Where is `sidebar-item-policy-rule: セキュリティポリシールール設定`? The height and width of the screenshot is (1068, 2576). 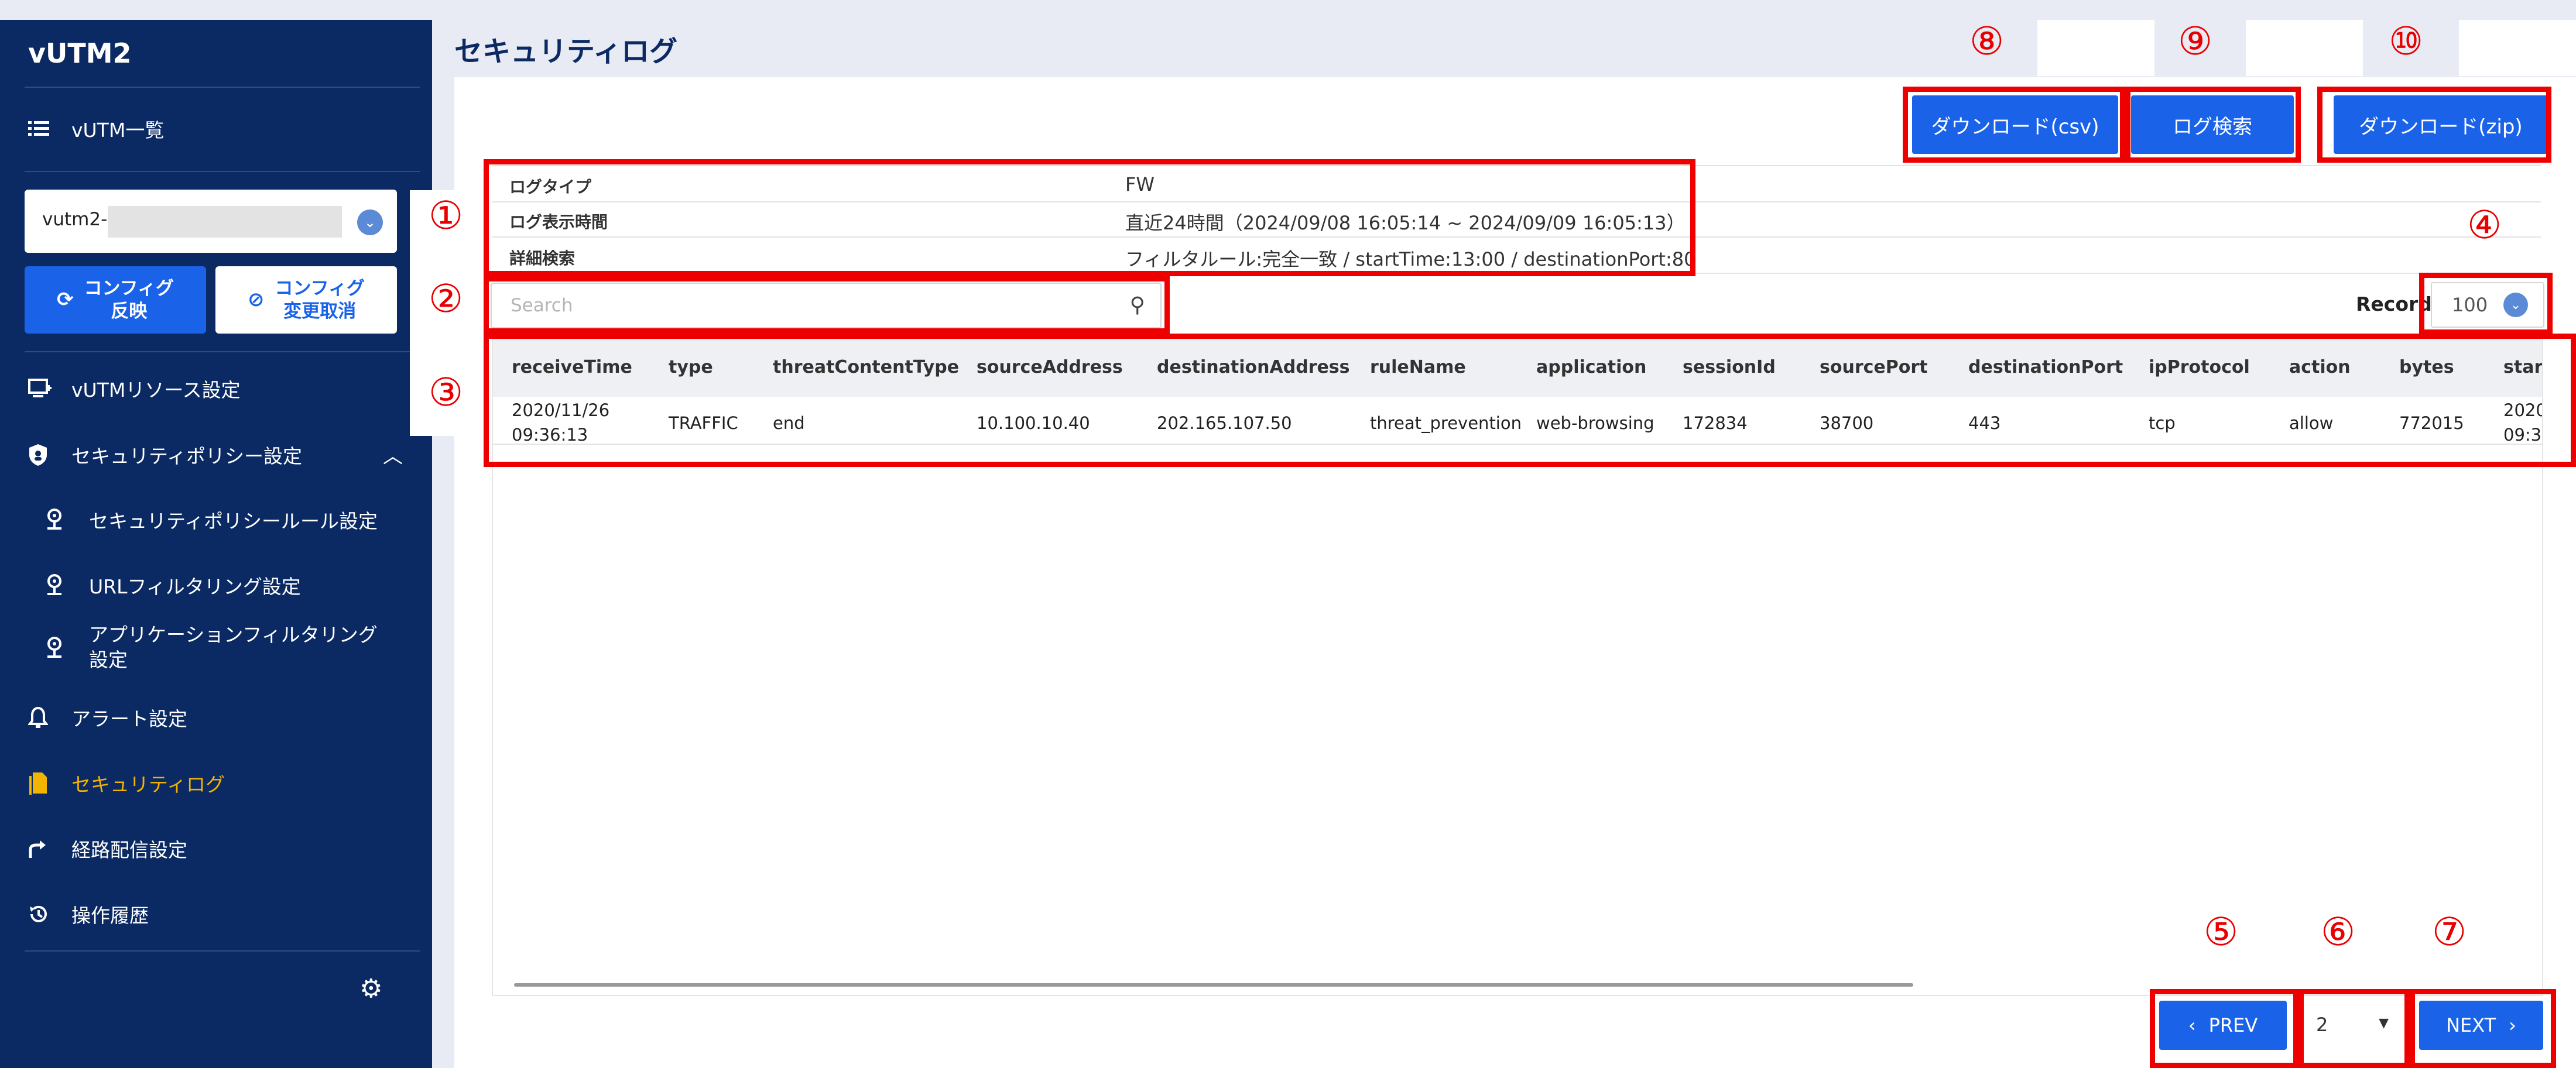 sidebar-item-policy-rule: セキュリティポリシールール設定 is located at coordinates (212, 520).